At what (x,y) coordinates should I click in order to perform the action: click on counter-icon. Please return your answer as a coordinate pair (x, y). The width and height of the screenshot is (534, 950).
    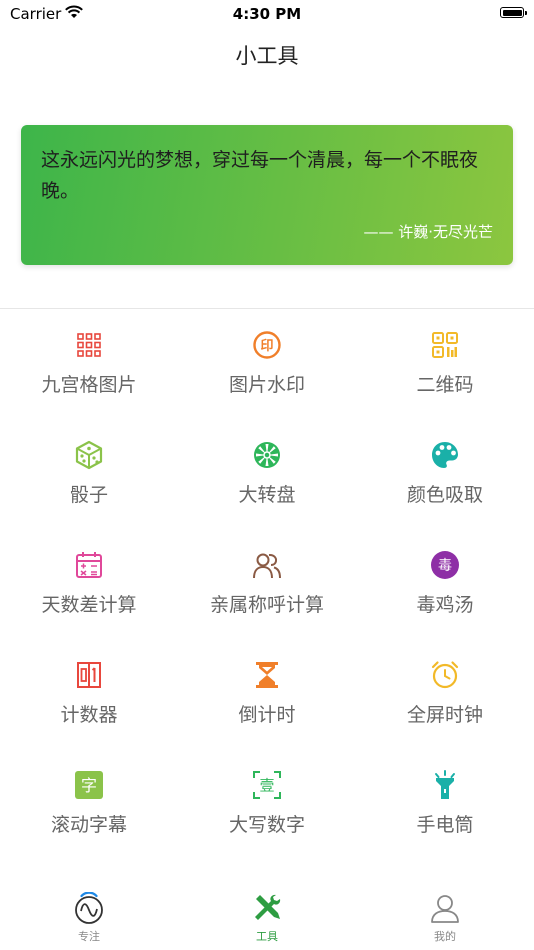
    Looking at the image, I should click on (89, 675).